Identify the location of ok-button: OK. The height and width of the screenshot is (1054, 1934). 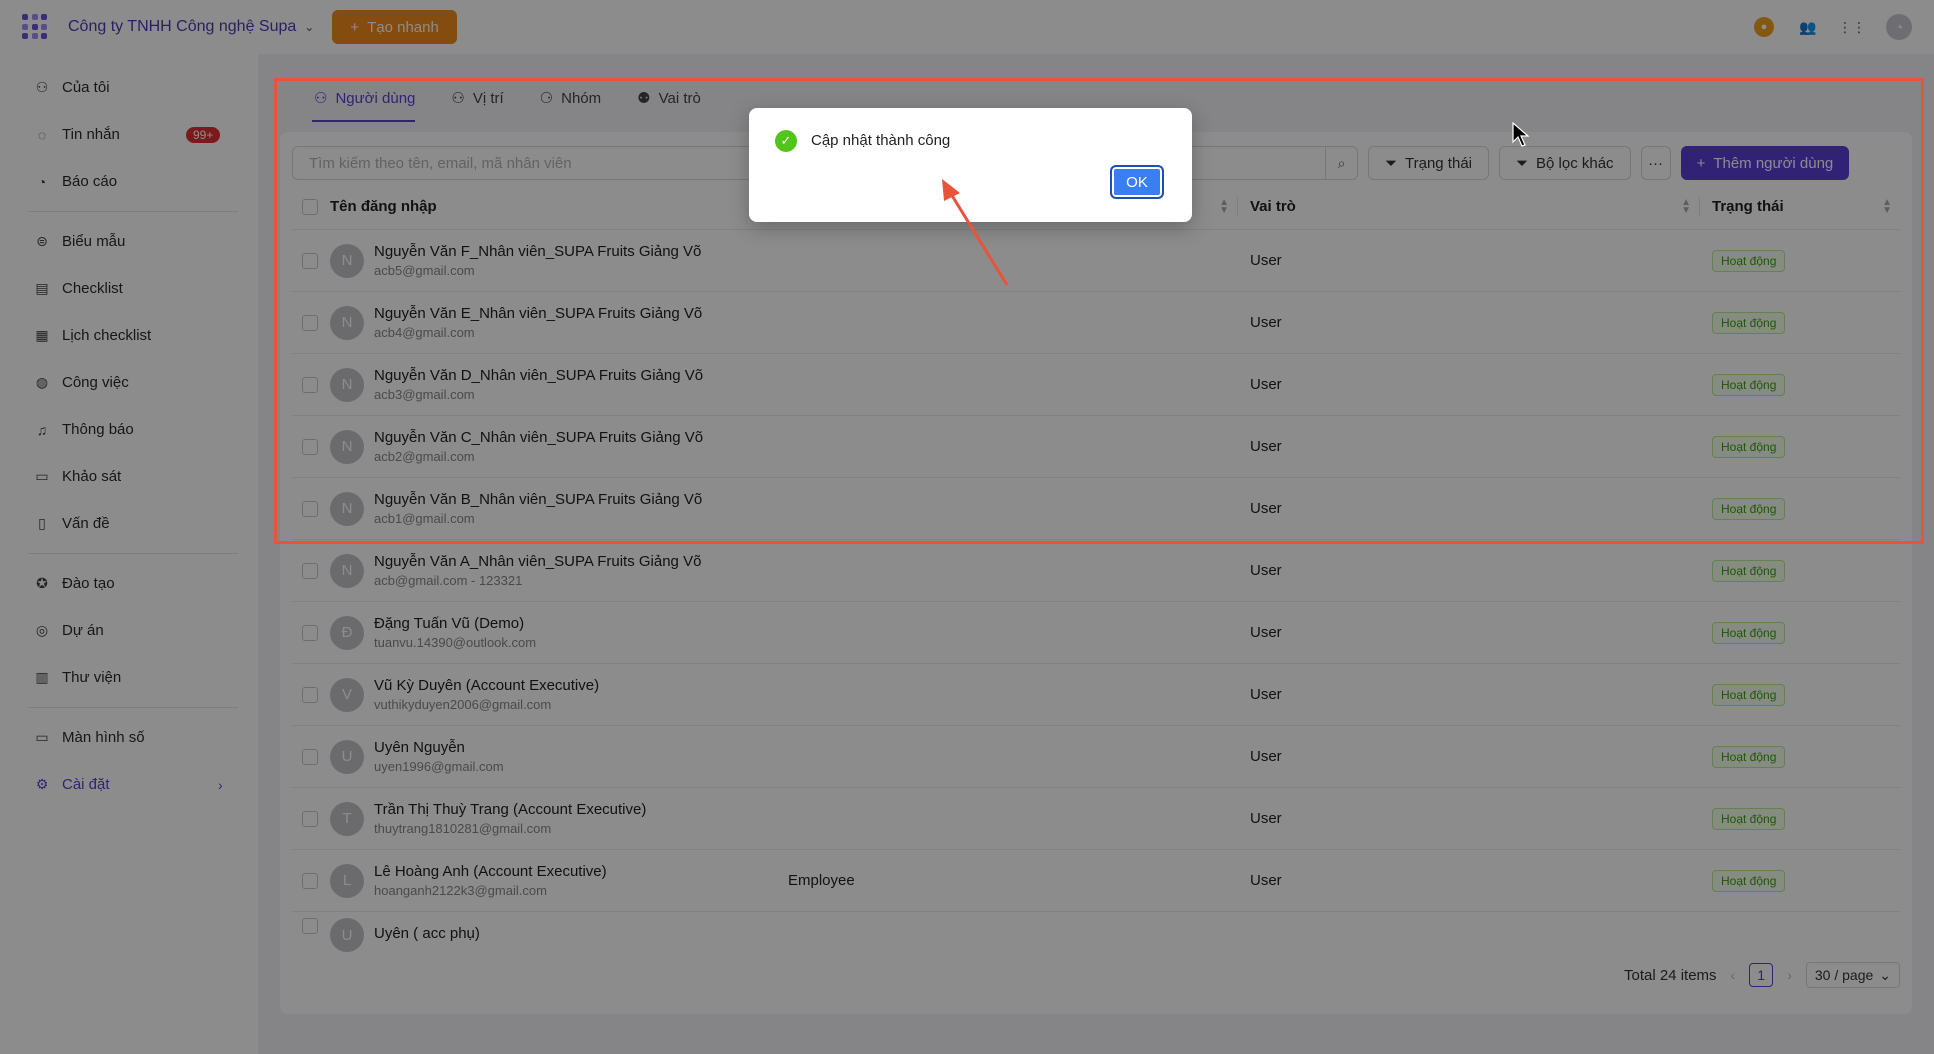
(1137, 182).